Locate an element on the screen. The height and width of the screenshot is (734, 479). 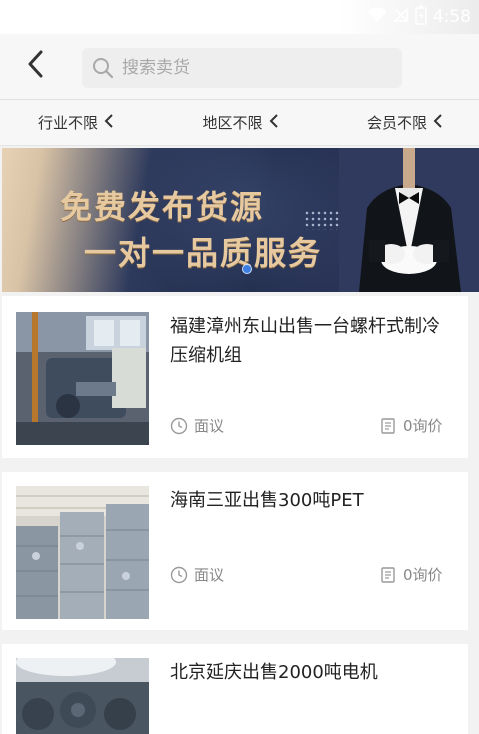
banner-dot-pattern is located at coordinates (324, 220).